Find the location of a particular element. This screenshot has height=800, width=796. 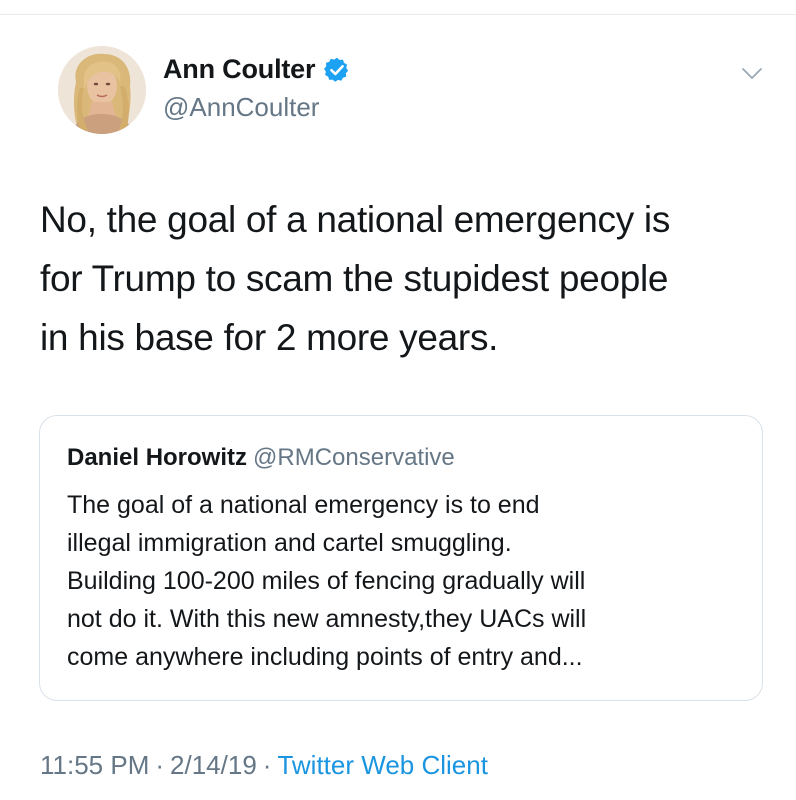

verified-badge-icon is located at coordinates (337, 70).